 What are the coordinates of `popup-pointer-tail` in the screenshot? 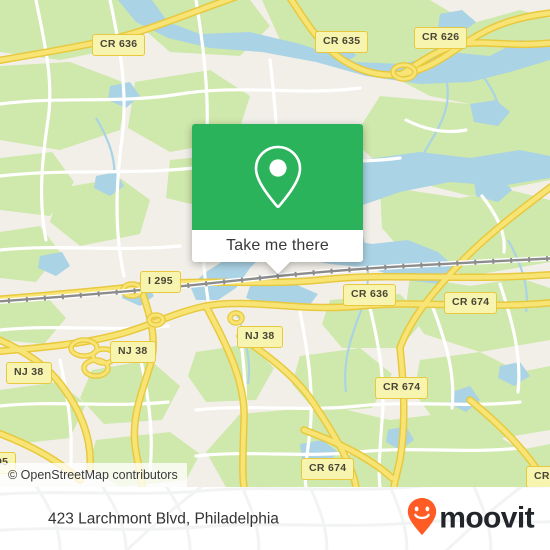 It's located at (277, 268).